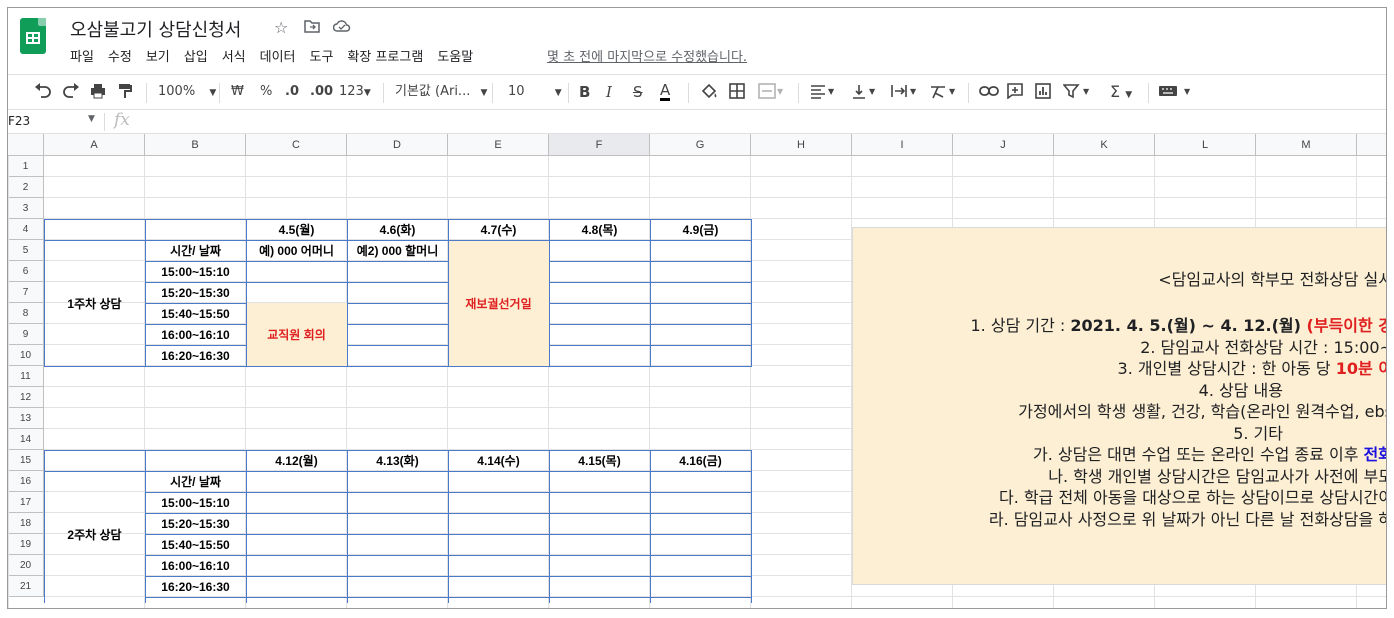 The height and width of the screenshot is (618, 1394). What do you see at coordinates (902, 145) in the screenshot?
I see `column-header-i: I` at bounding box center [902, 145].